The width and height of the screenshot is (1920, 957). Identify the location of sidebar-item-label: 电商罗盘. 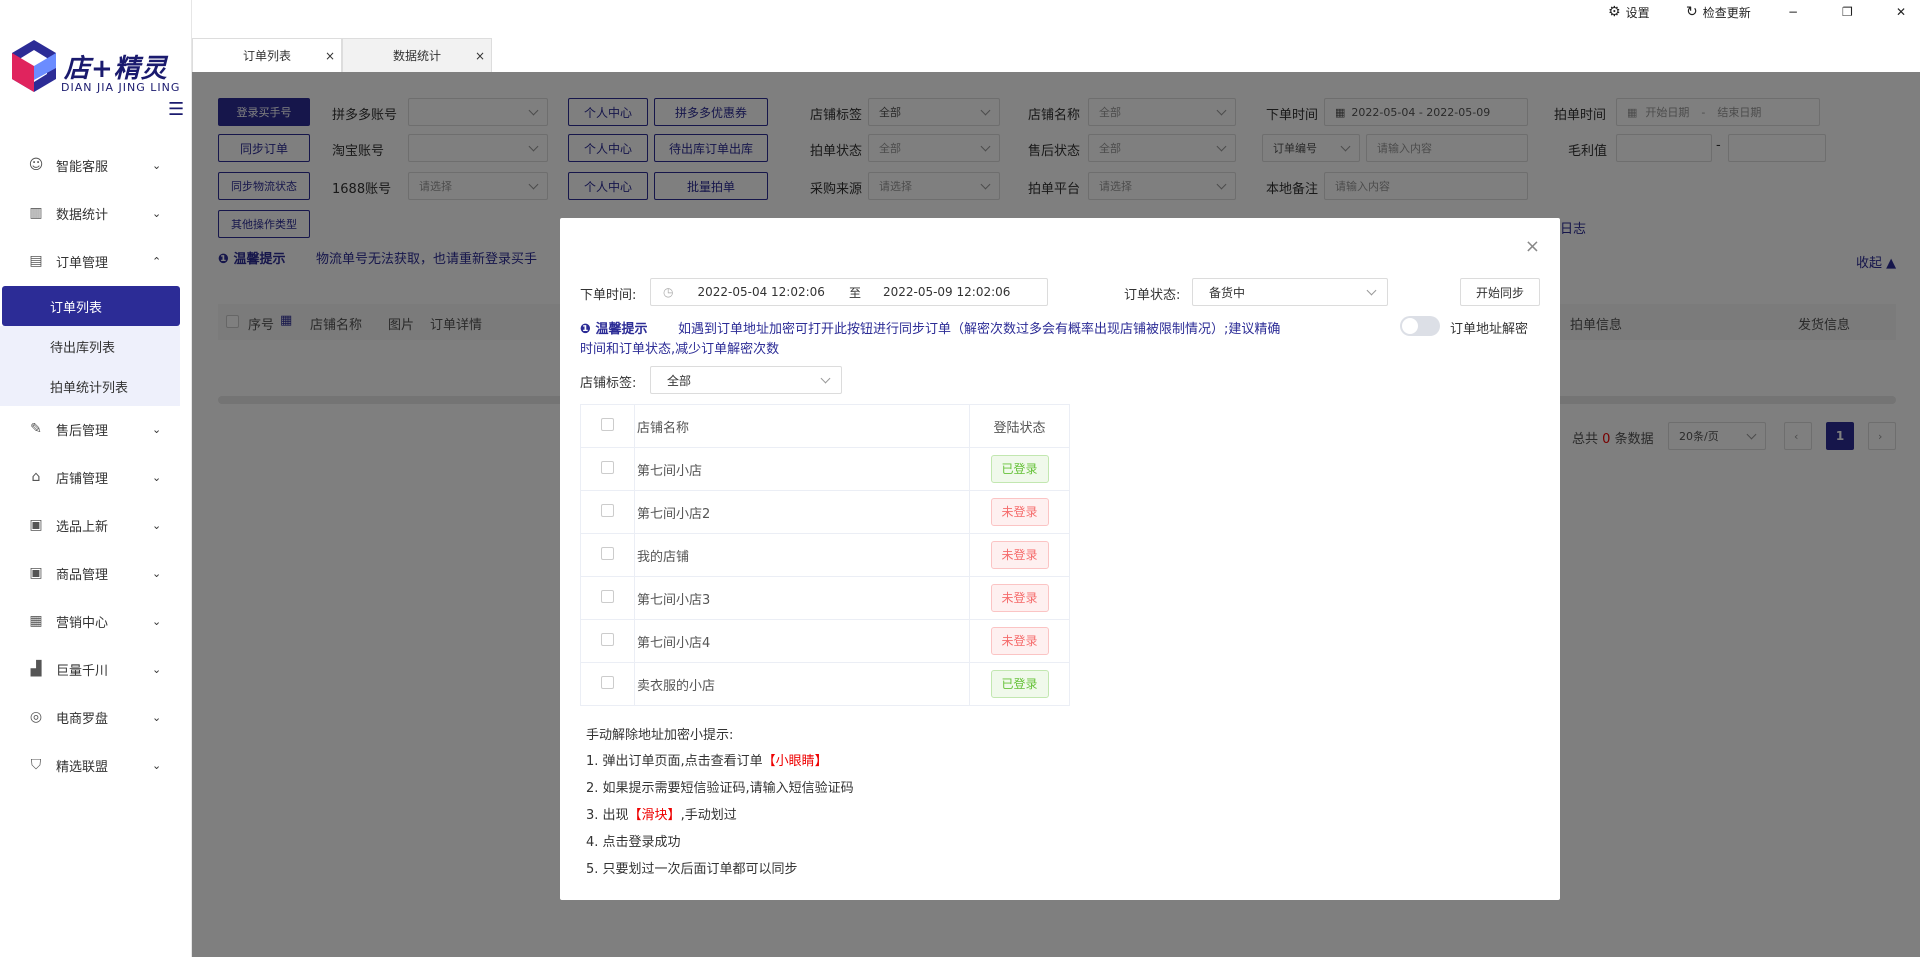
(82, 719).